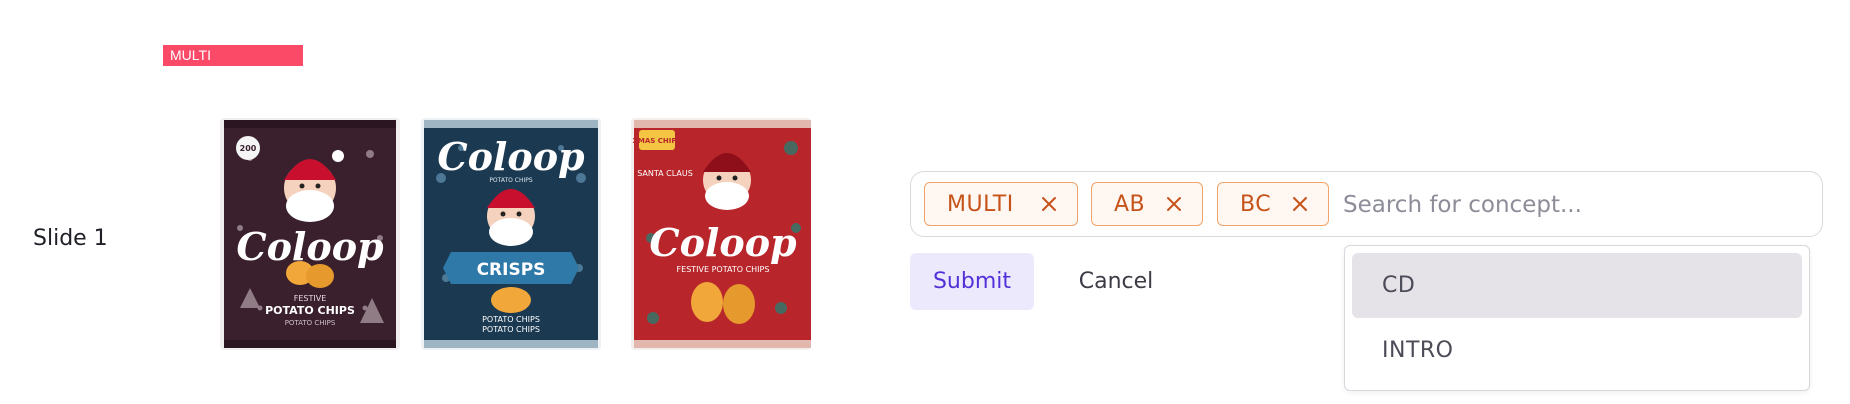  What do you see at coordinates (1116, 281) in the screenshot?
I see `cancel-button: Cancel` at bounding box center [1116, 281].